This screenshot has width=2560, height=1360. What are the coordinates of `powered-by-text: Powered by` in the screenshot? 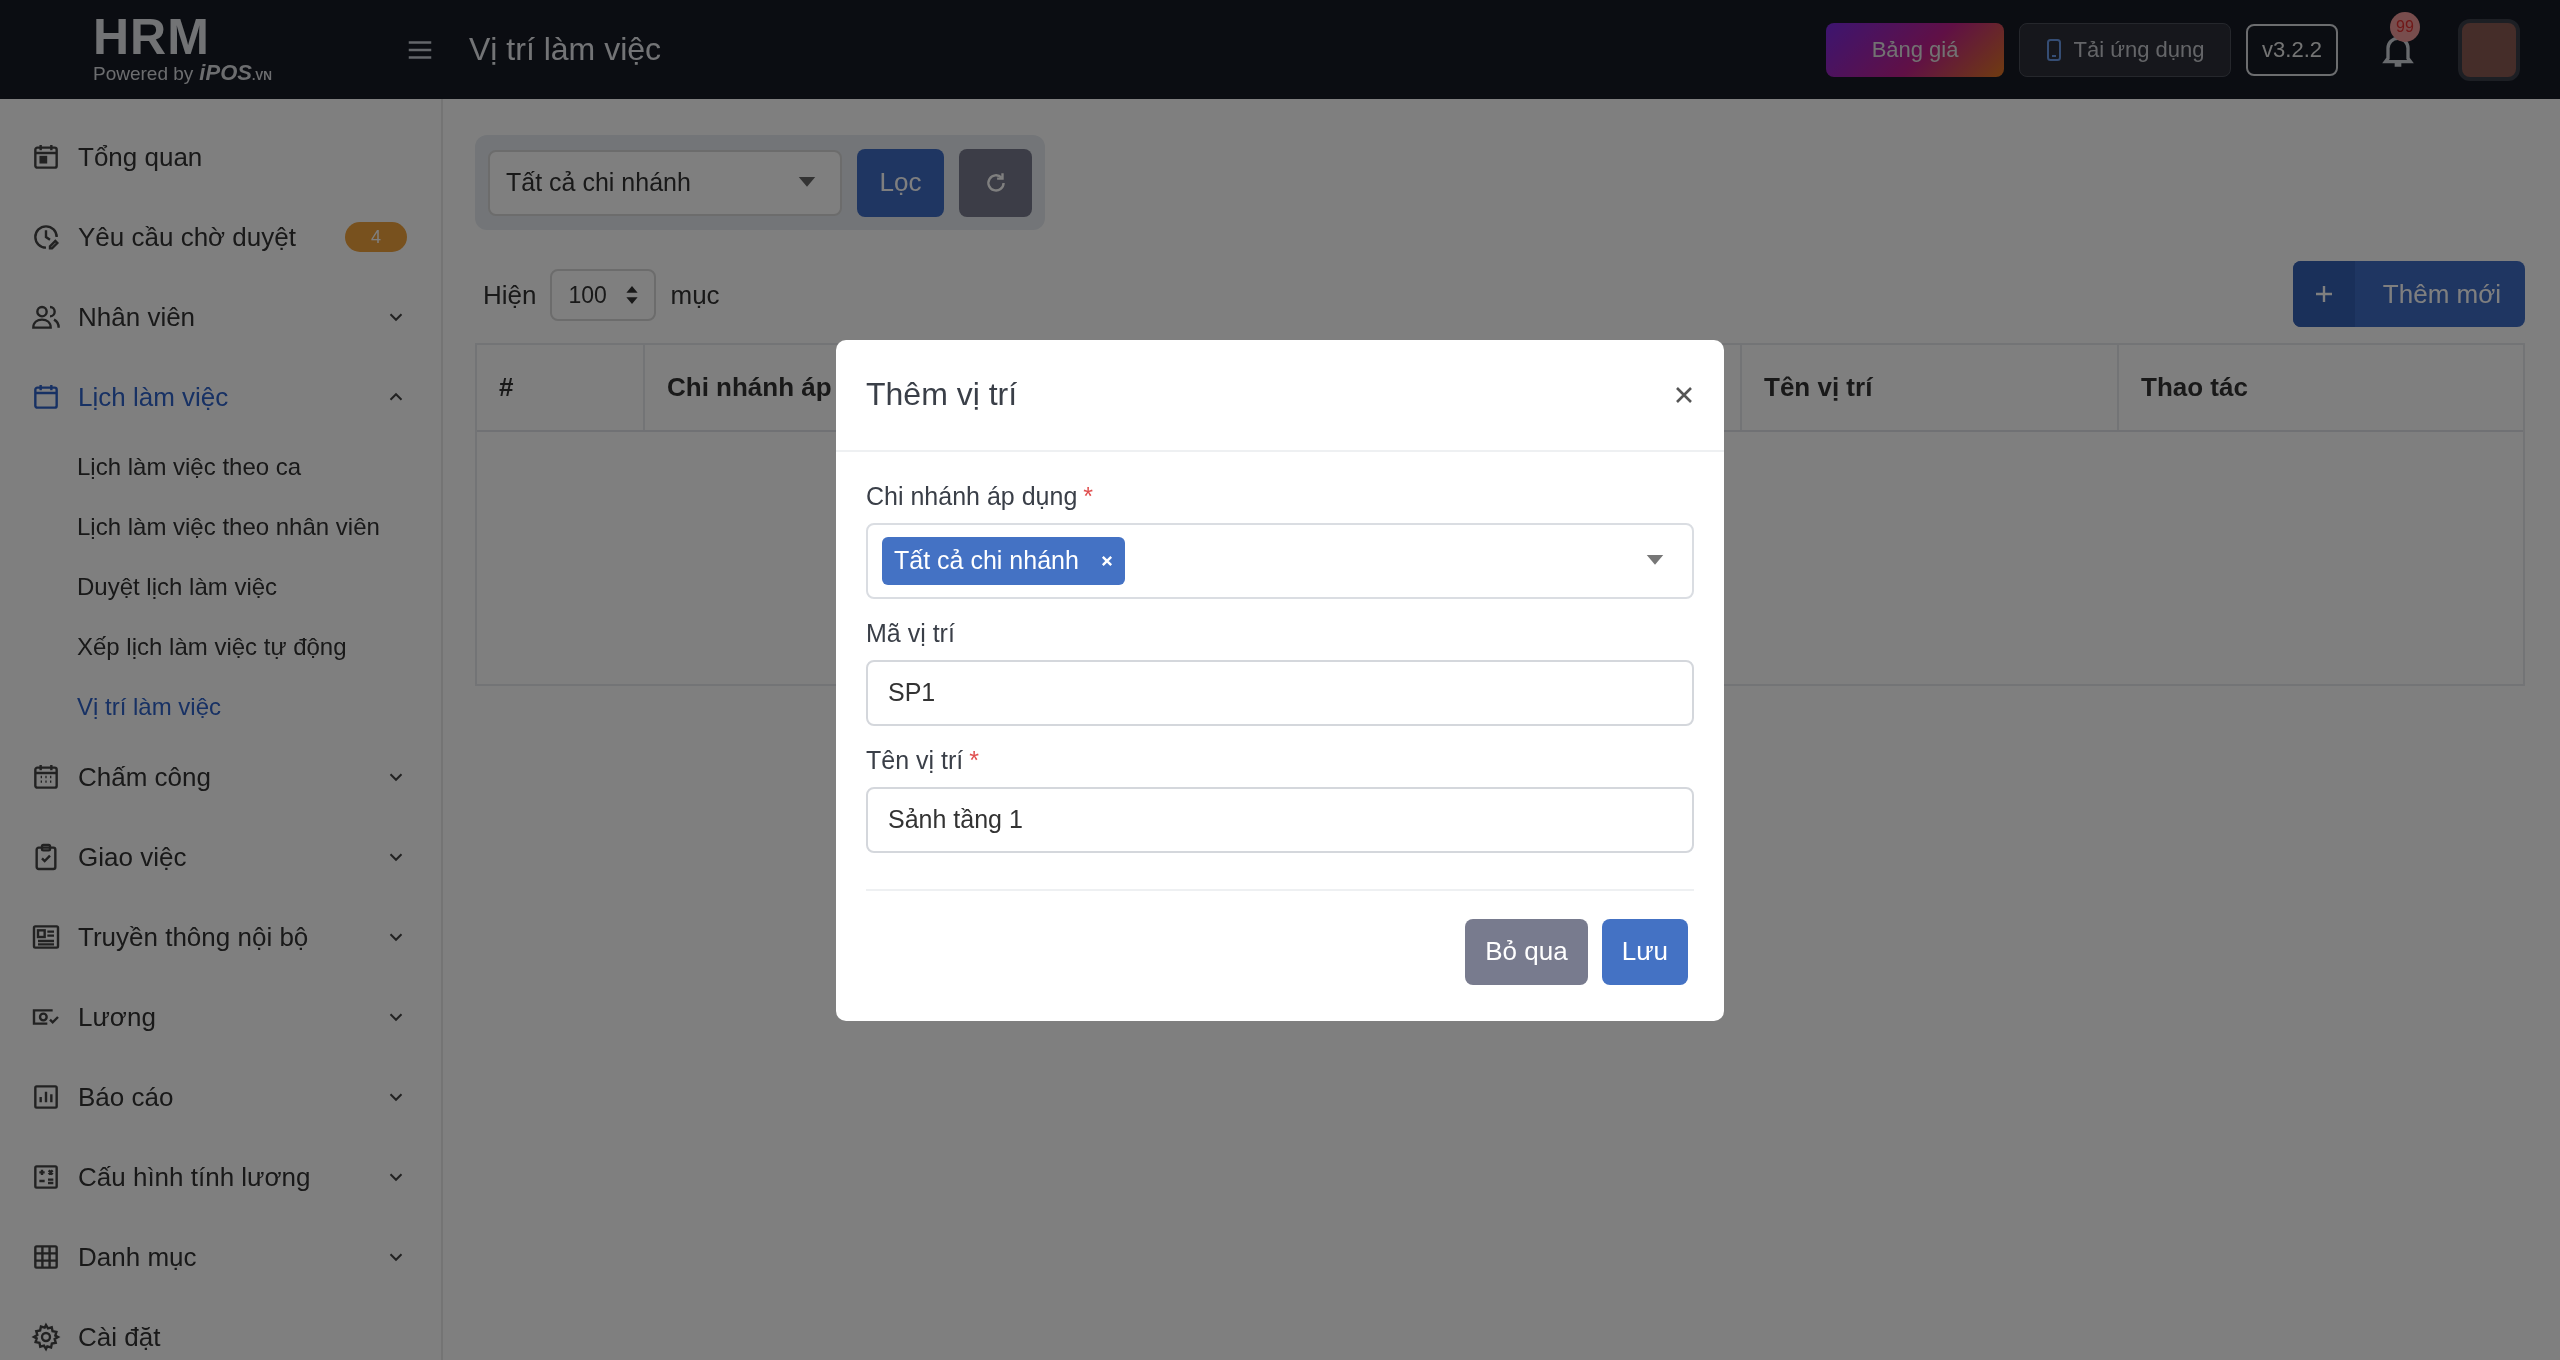 It's located at (143, 73).